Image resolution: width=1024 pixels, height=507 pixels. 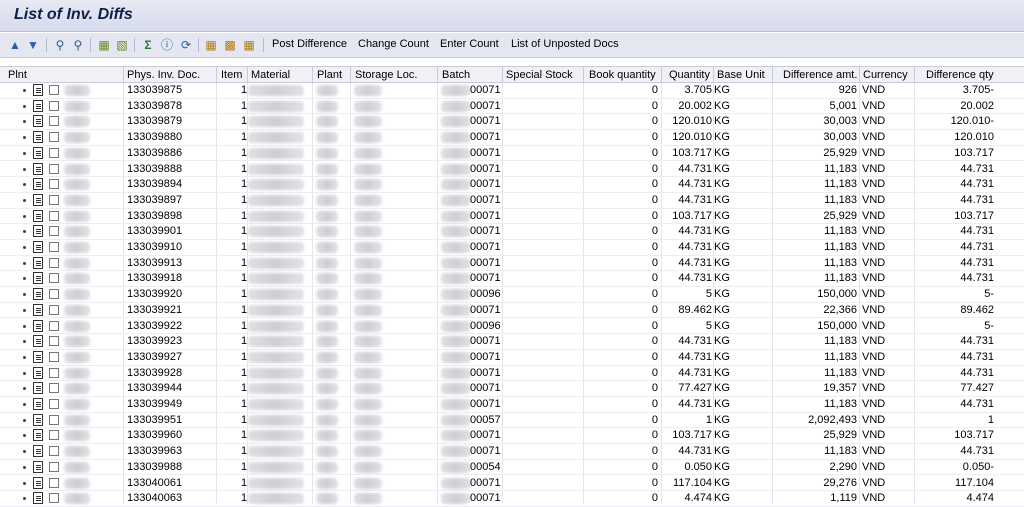 What do you see at coordinates (512, 374) in the screenshot?
I see `table-row: 133039928 1 00071 0 44.731 KG 11,183 VND 44.731` at bounding box center [512, 374].